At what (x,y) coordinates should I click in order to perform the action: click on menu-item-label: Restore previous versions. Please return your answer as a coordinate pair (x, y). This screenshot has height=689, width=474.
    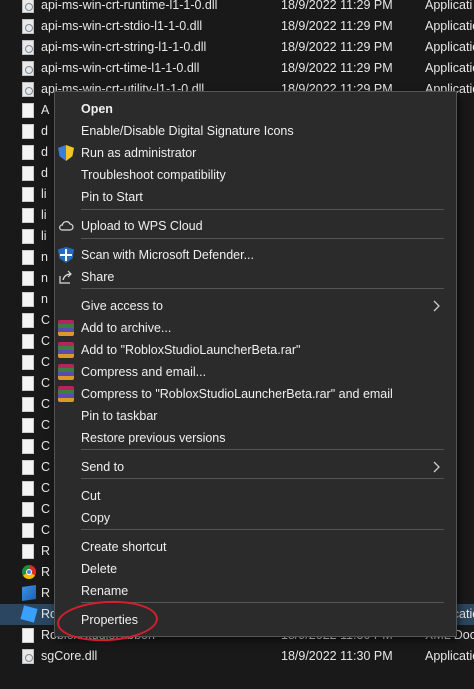
    Looking at the image, I should click on (153, 438).